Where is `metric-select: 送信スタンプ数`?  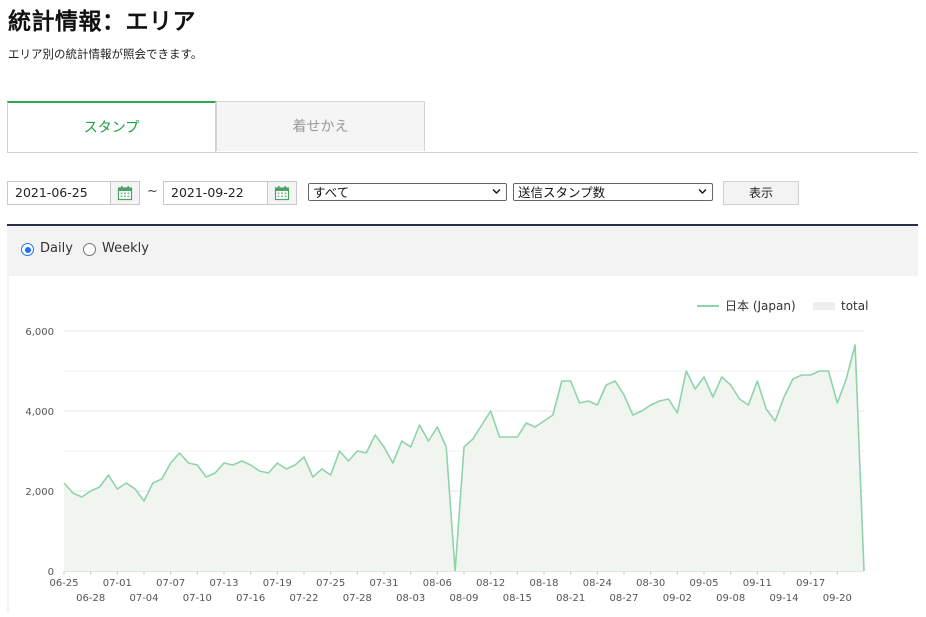 metric-select: 送信スタンプ数 is located at coordinates (613, 192).